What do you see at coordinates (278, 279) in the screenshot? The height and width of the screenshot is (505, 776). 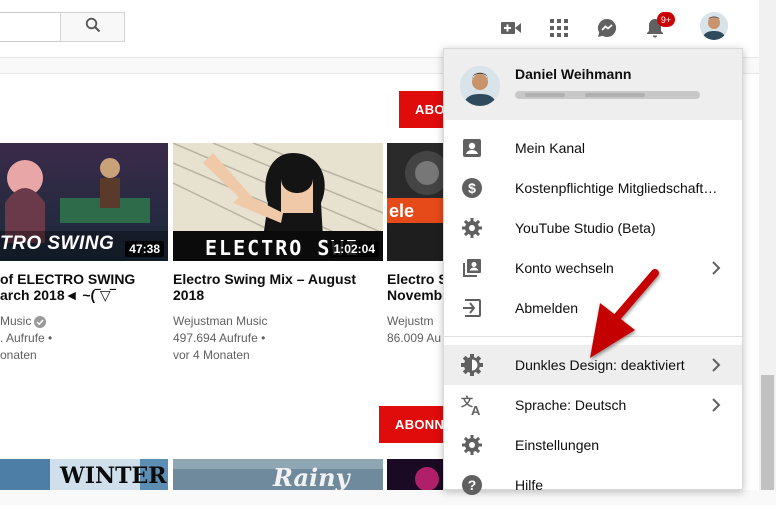 I see `video-title: Electro Swing Mix – August` at bounding box center [278, 279].